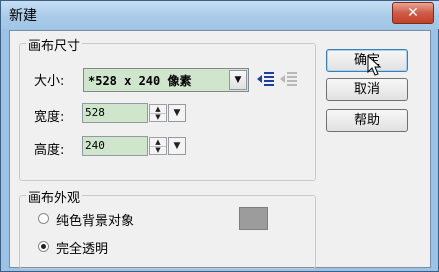 The image size is (439, 272). What do you see at coordinates (253, 218) in the screenshot?
I see `background-color-swatch` at bounding box center [253, 218].